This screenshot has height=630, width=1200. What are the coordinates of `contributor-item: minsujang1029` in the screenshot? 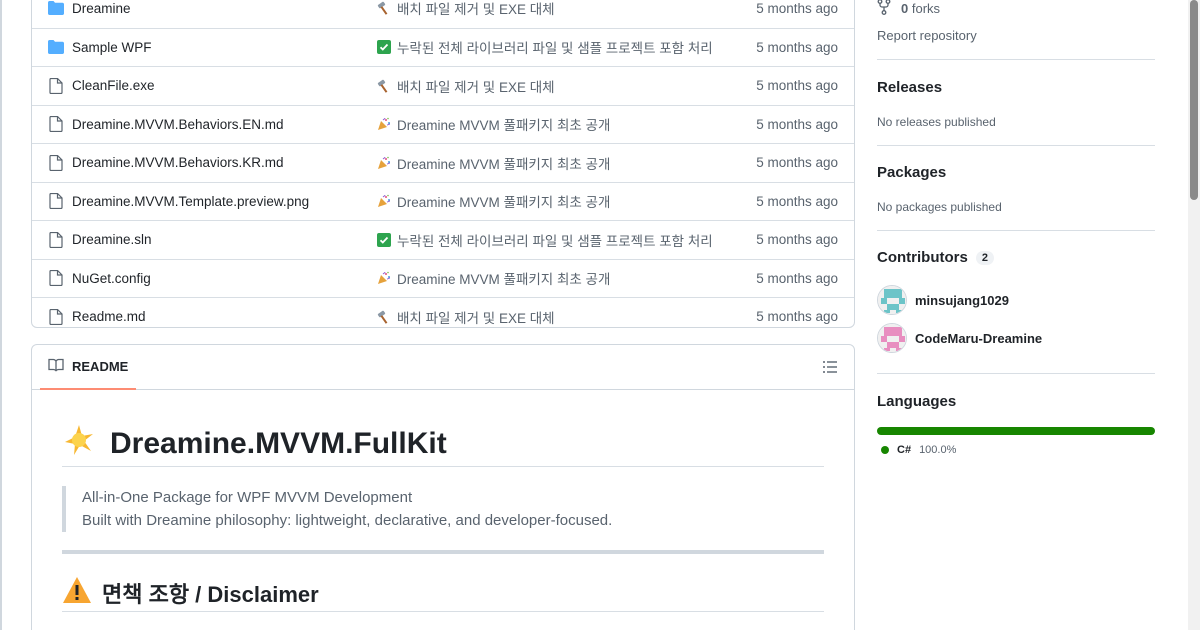 It's located at (943, 300).